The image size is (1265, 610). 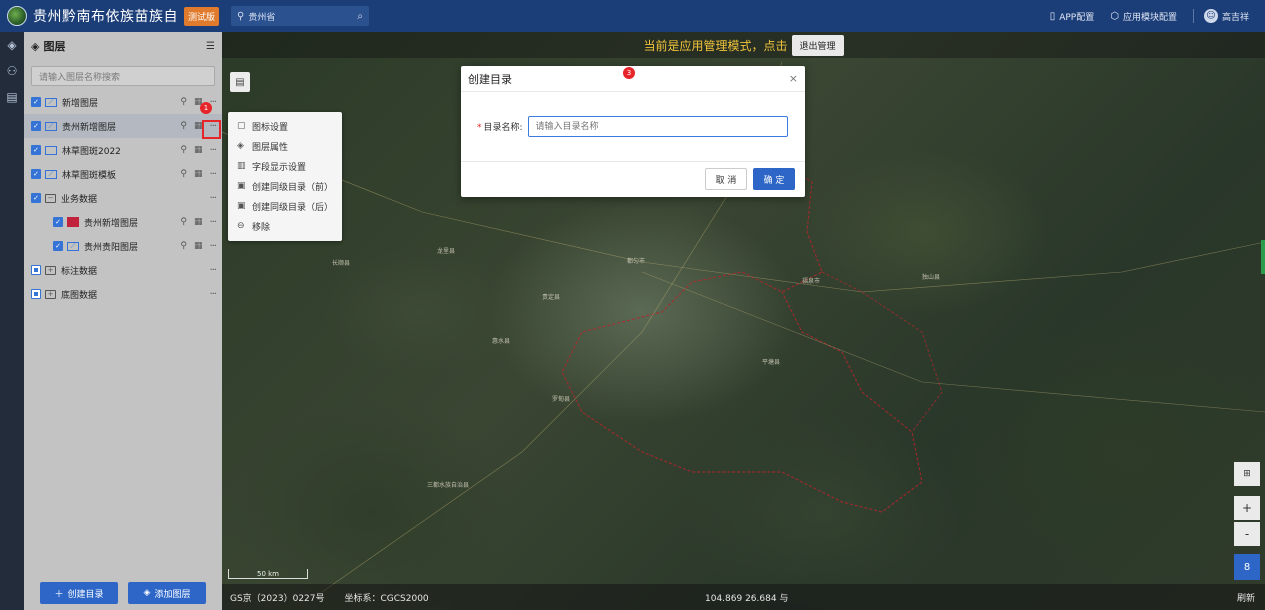 I want to click on module-config-button: ⬡ 应用模块配置, so click(x=1143, y=16).